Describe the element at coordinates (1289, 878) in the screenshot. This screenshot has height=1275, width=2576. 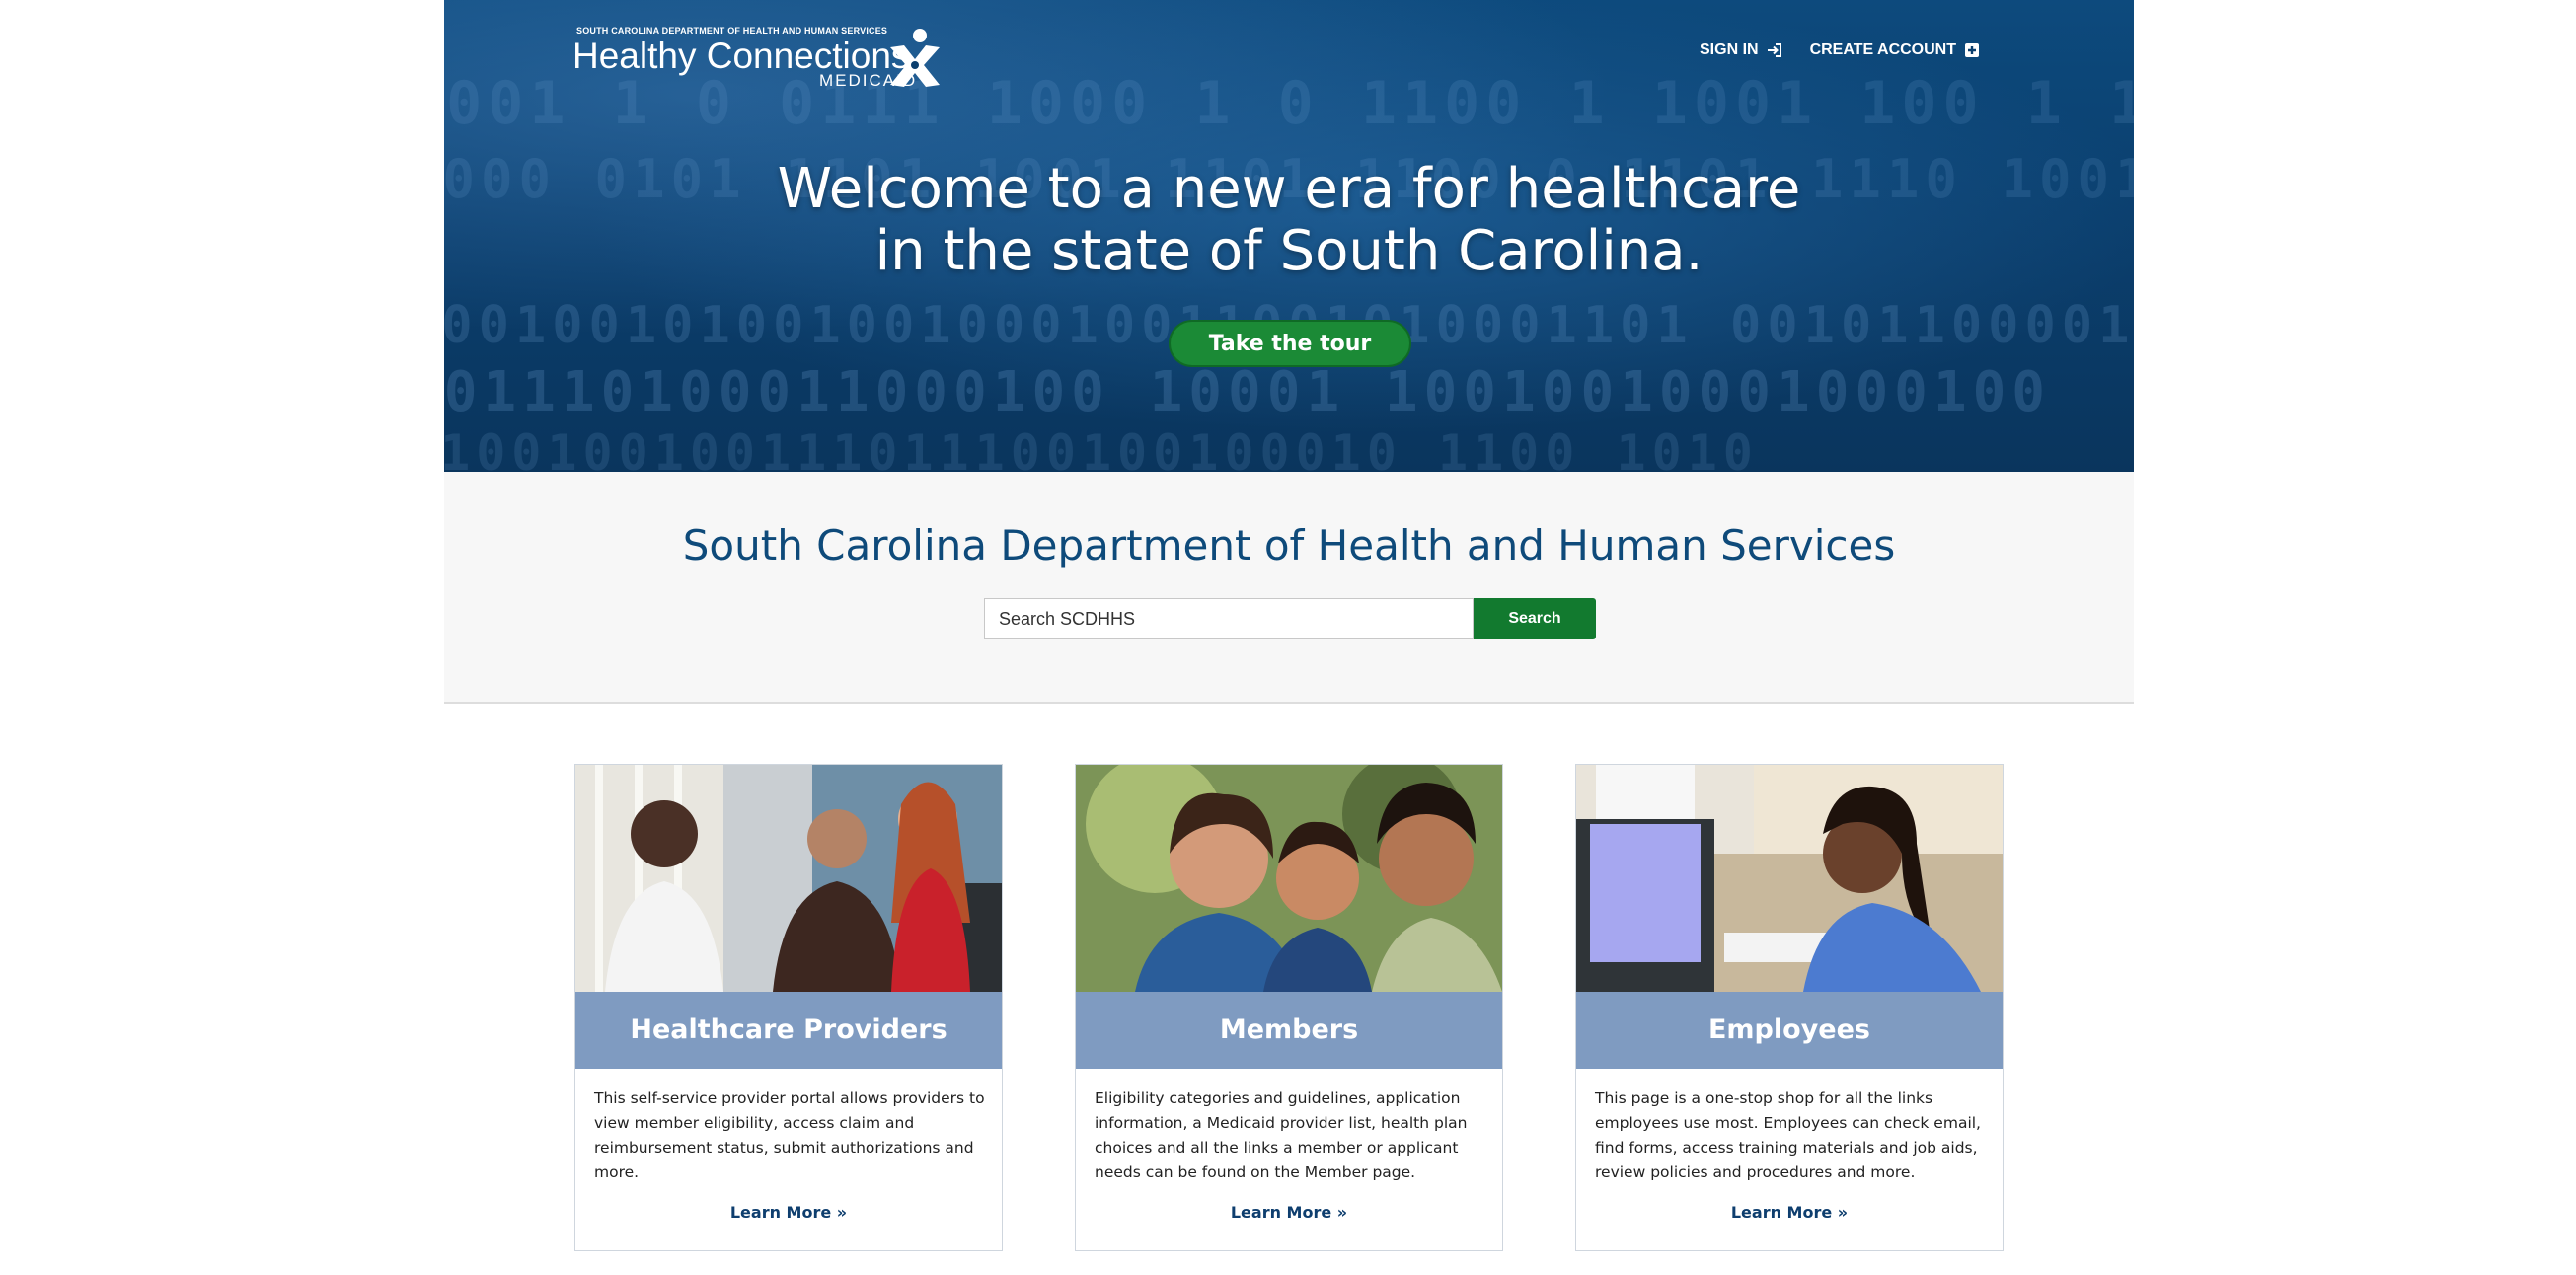
I see `members-photo` at that location.